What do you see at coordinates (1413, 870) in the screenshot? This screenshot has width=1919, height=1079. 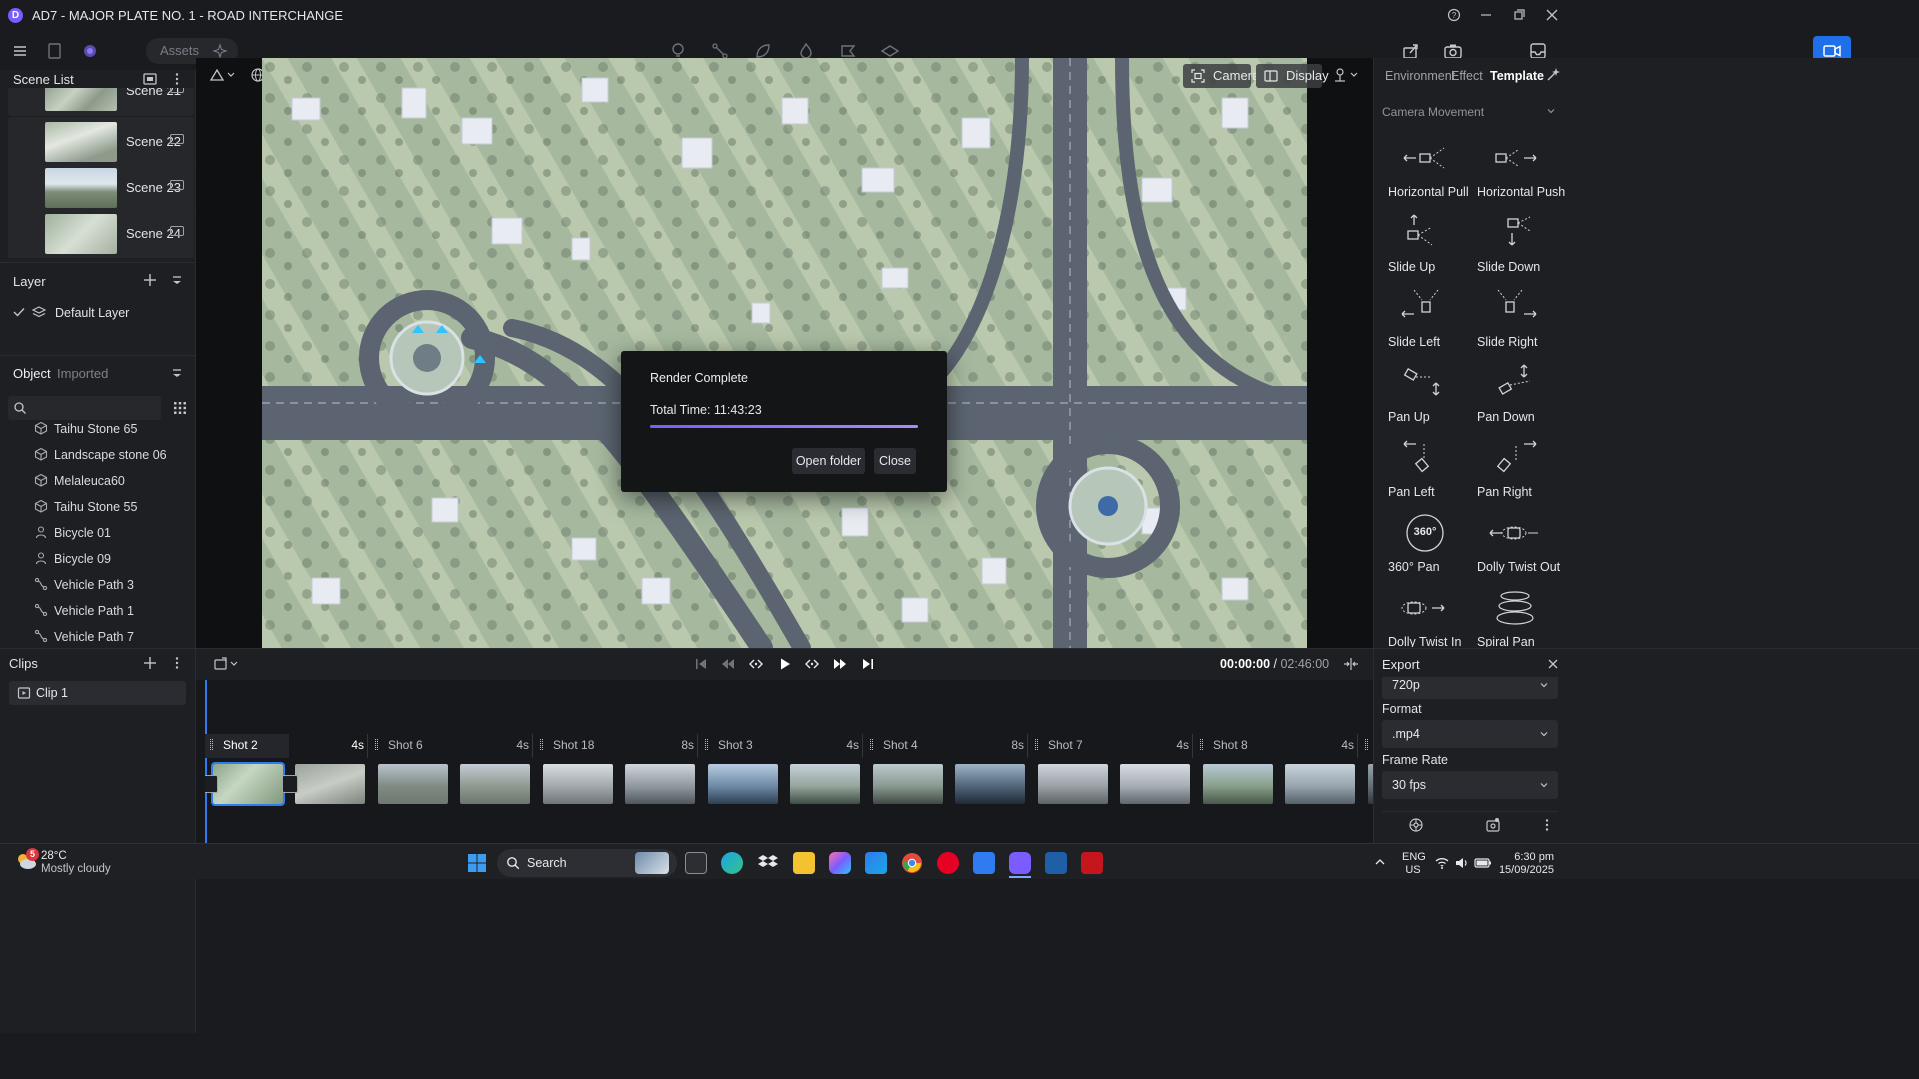 I see `language-bottom: US` at bounding box center [1413, 870].